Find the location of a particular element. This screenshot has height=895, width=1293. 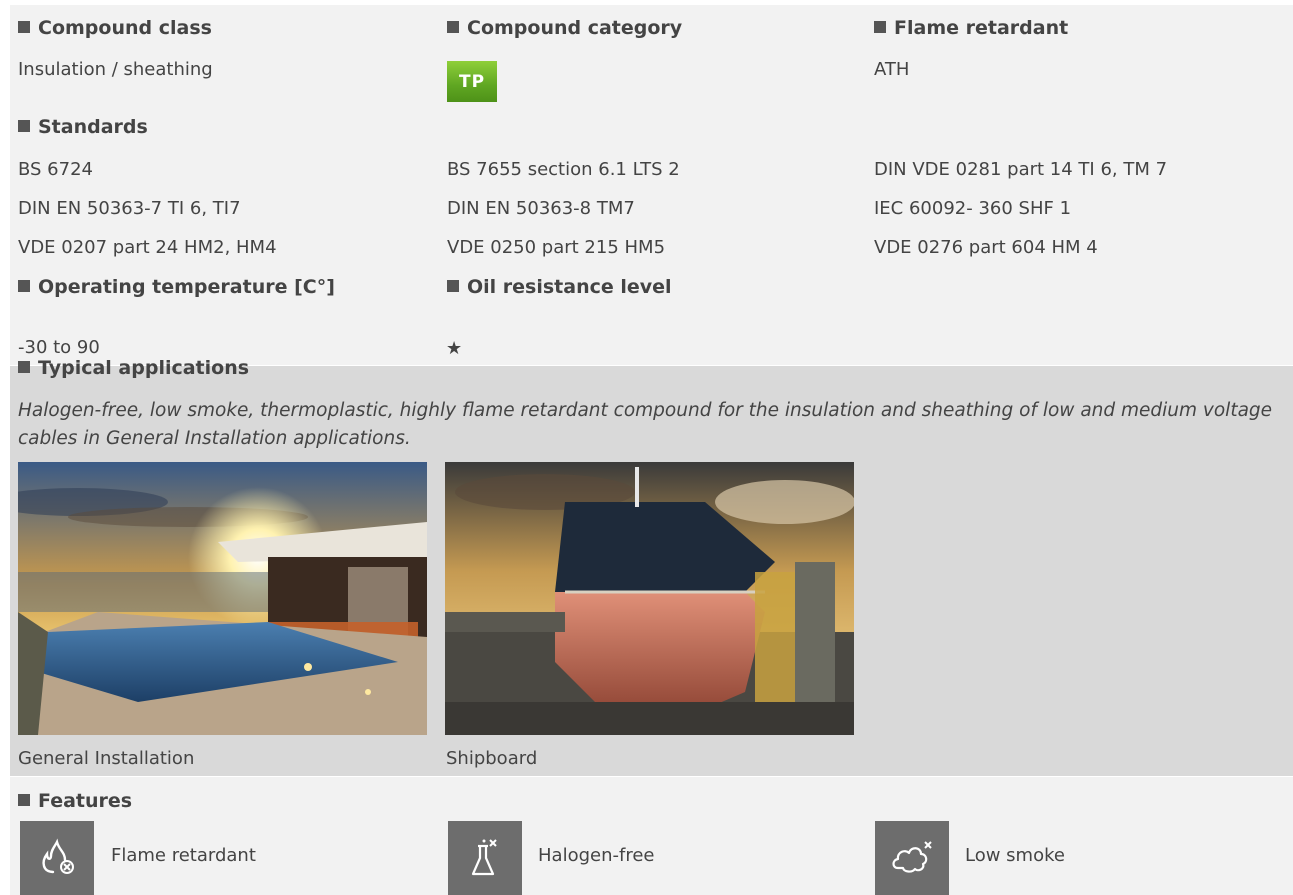

standards-heading: Standards is located at coordinates (83, 127).